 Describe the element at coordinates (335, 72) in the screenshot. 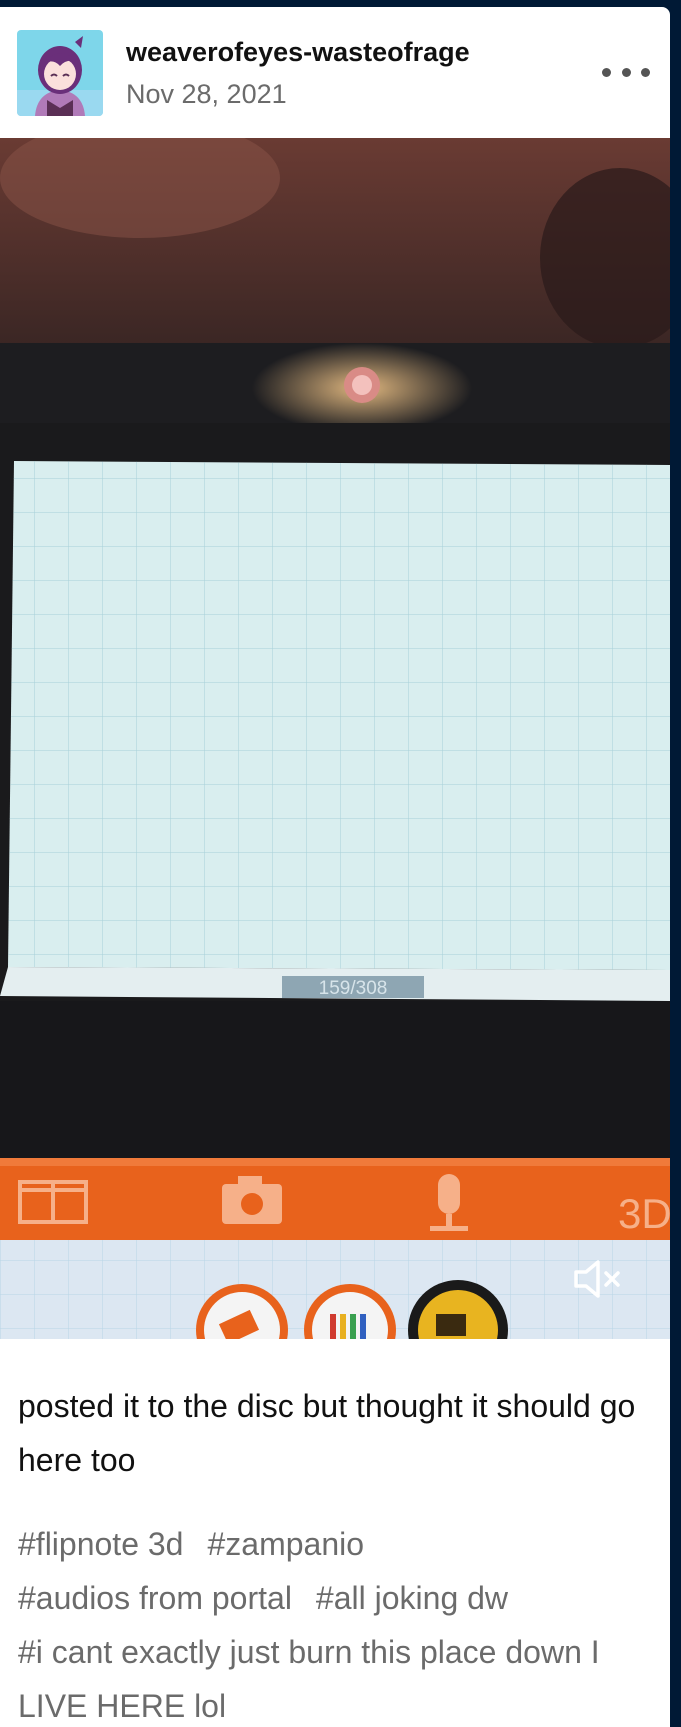

I see `post-header: weaverofeyes-wasteofrage Nov 28, 2021` at that location.